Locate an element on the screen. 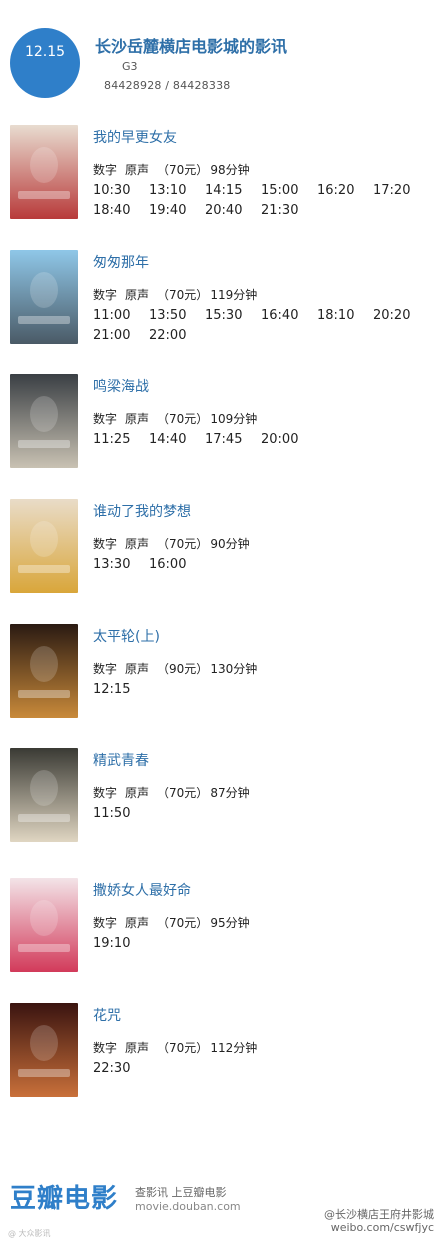  showtime: 20:20 is located at coordinates (401, 315).